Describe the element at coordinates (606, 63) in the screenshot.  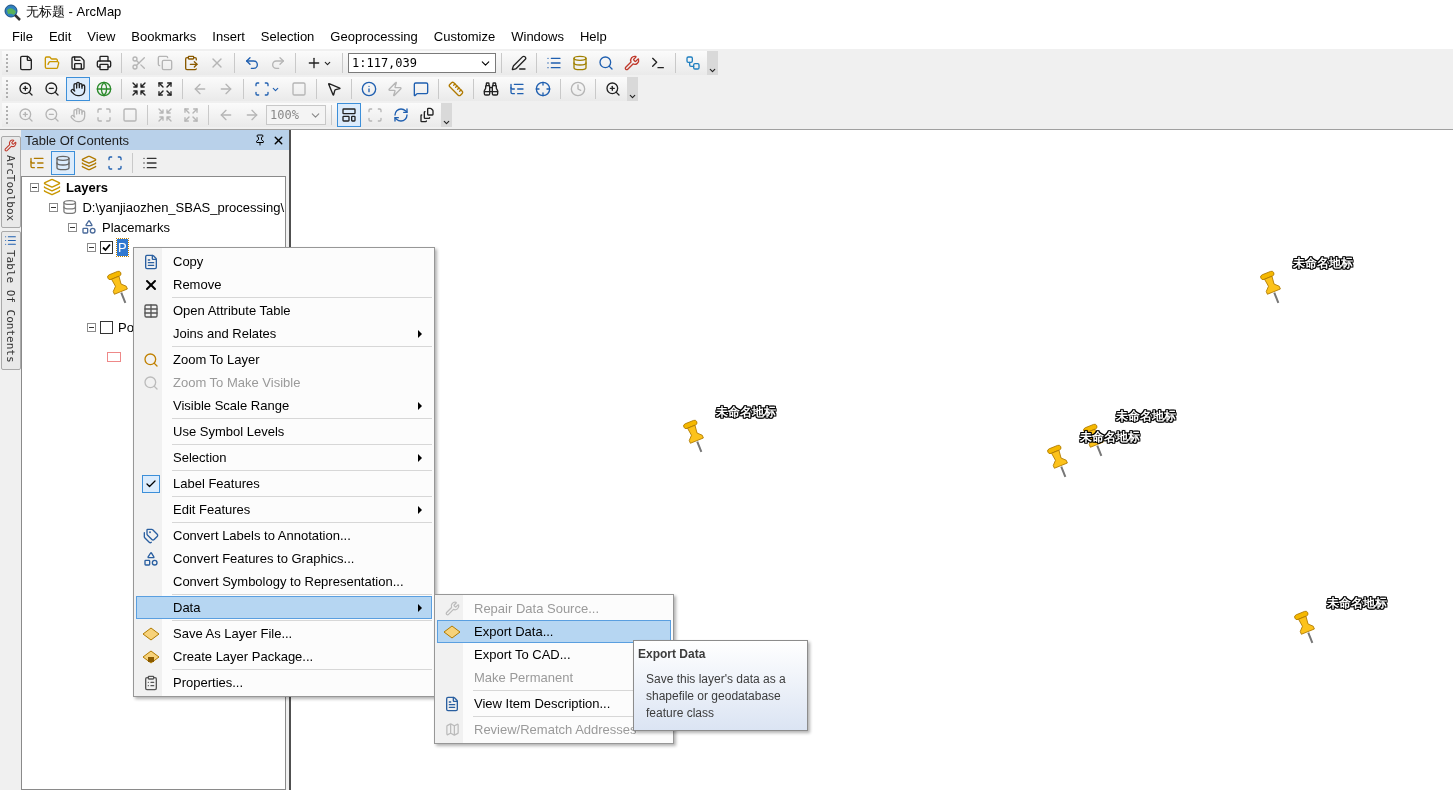
I see `search-window-icon` at that location.